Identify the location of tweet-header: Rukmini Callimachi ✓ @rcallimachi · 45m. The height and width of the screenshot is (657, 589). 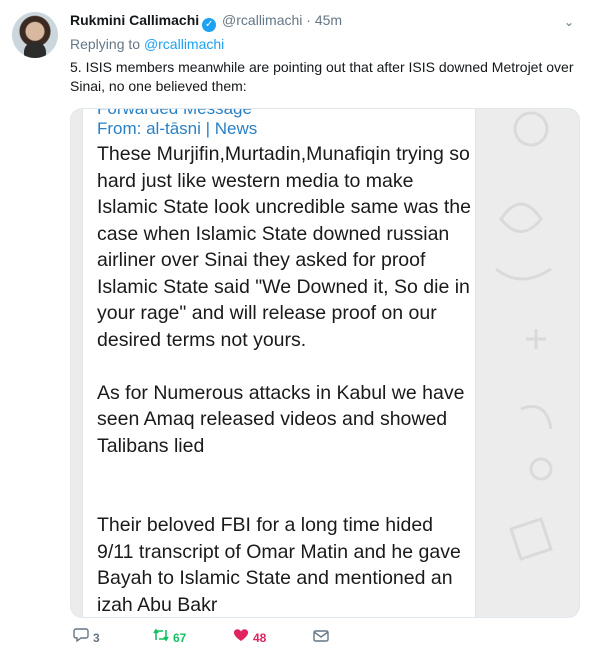
(323, 21).